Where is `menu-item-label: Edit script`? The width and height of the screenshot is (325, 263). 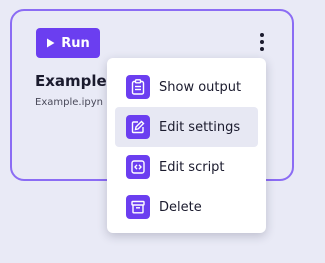
menu-item-label: Edit script is located at coordinates (192, 167).